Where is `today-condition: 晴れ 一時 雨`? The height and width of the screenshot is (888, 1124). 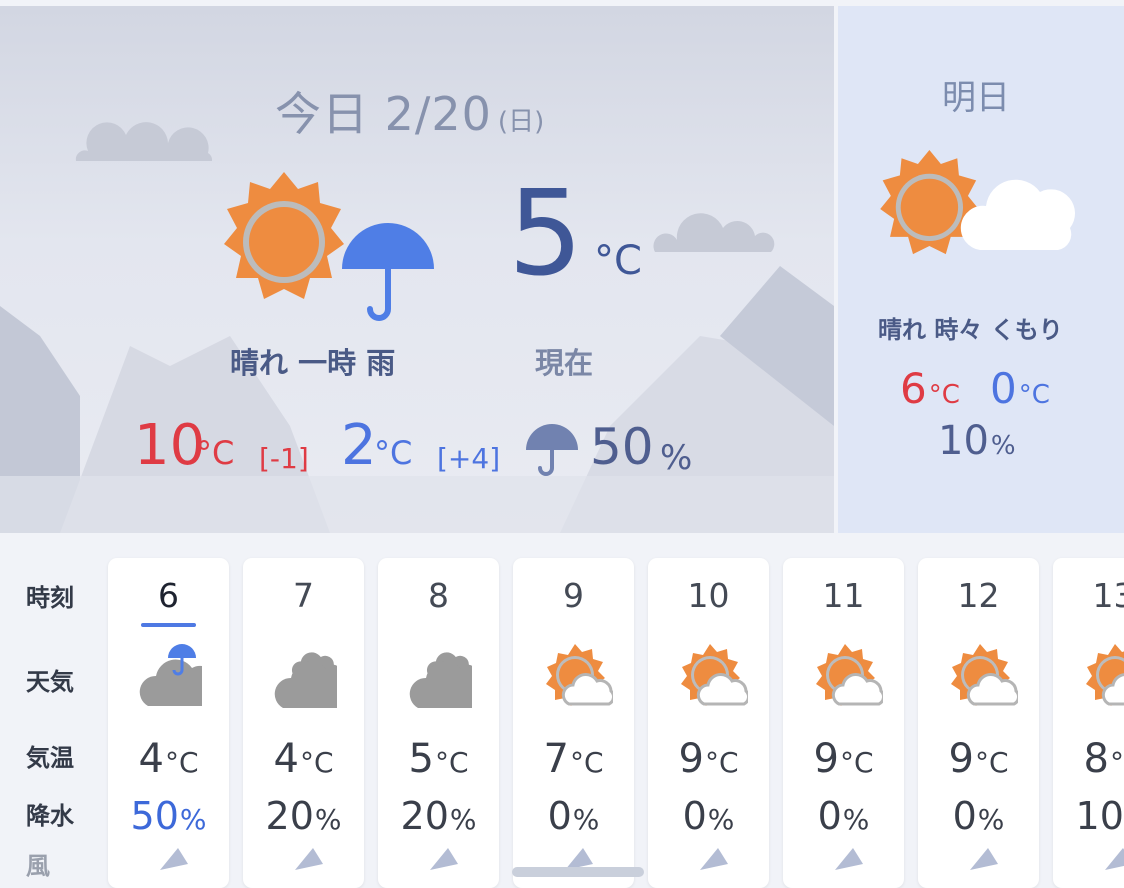 today-condition: 晴れ 一時 雨 is located at coordinates (313, 363).